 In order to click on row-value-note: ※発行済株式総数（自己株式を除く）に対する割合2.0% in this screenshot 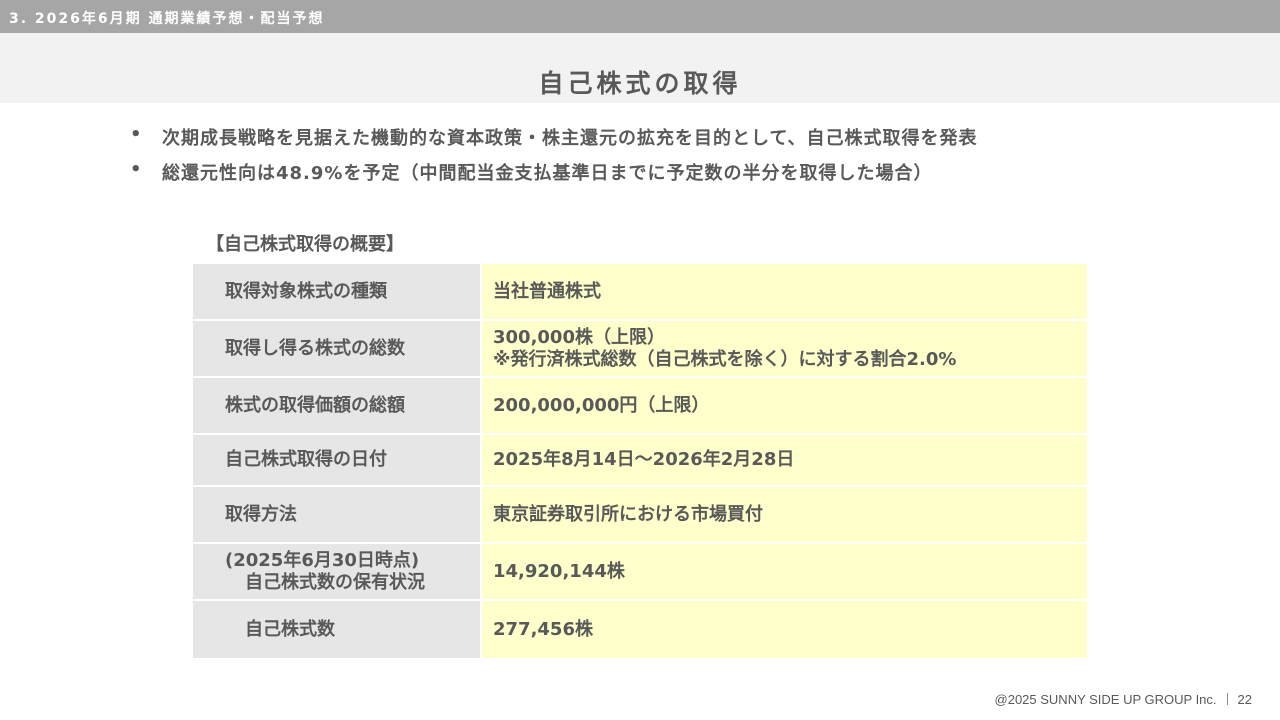, I will do `click(725, 359)`.